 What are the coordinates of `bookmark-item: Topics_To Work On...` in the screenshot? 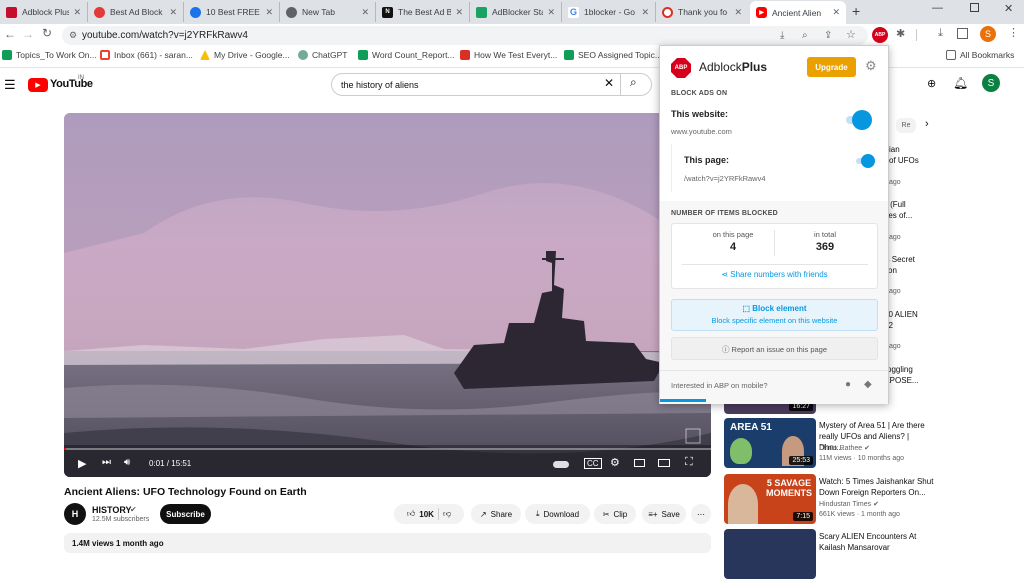 It's located at (49, 55).